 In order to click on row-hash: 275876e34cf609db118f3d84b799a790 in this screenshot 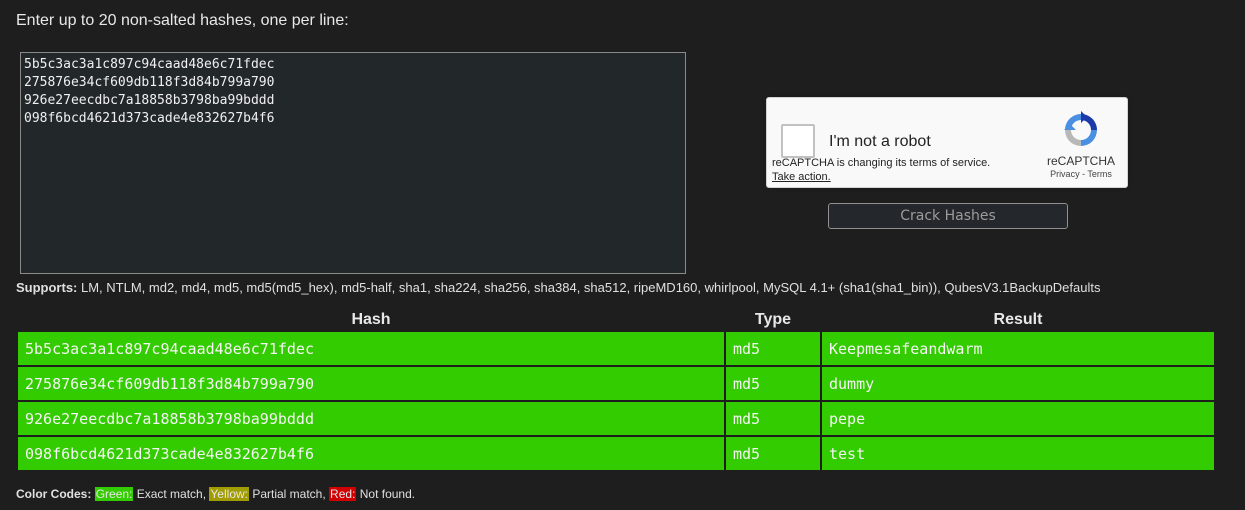, I will do `click(371, 383)`.